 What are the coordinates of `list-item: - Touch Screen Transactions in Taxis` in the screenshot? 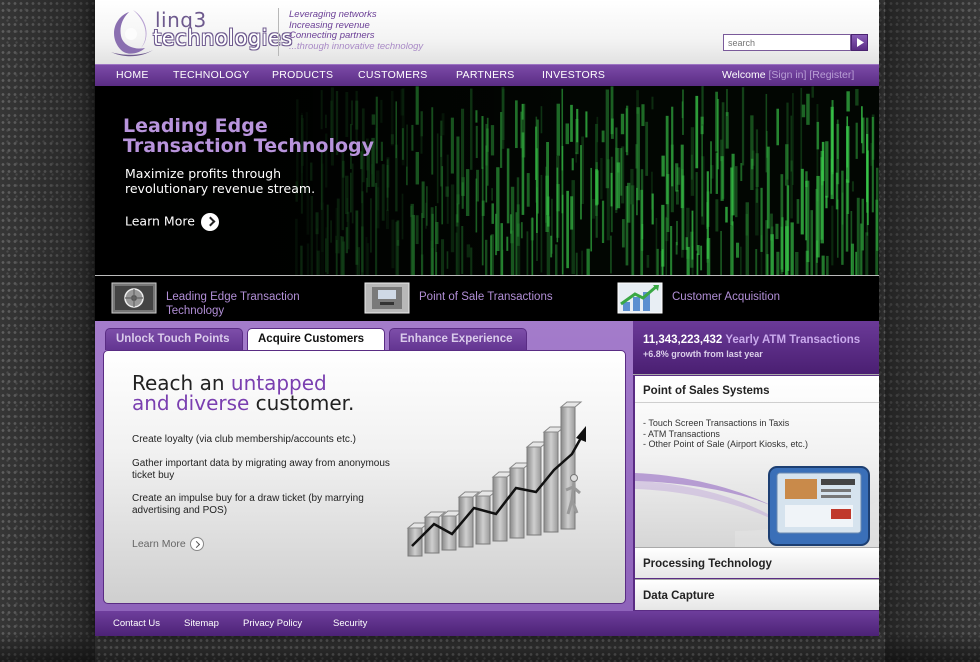 It's located at (716, 423).